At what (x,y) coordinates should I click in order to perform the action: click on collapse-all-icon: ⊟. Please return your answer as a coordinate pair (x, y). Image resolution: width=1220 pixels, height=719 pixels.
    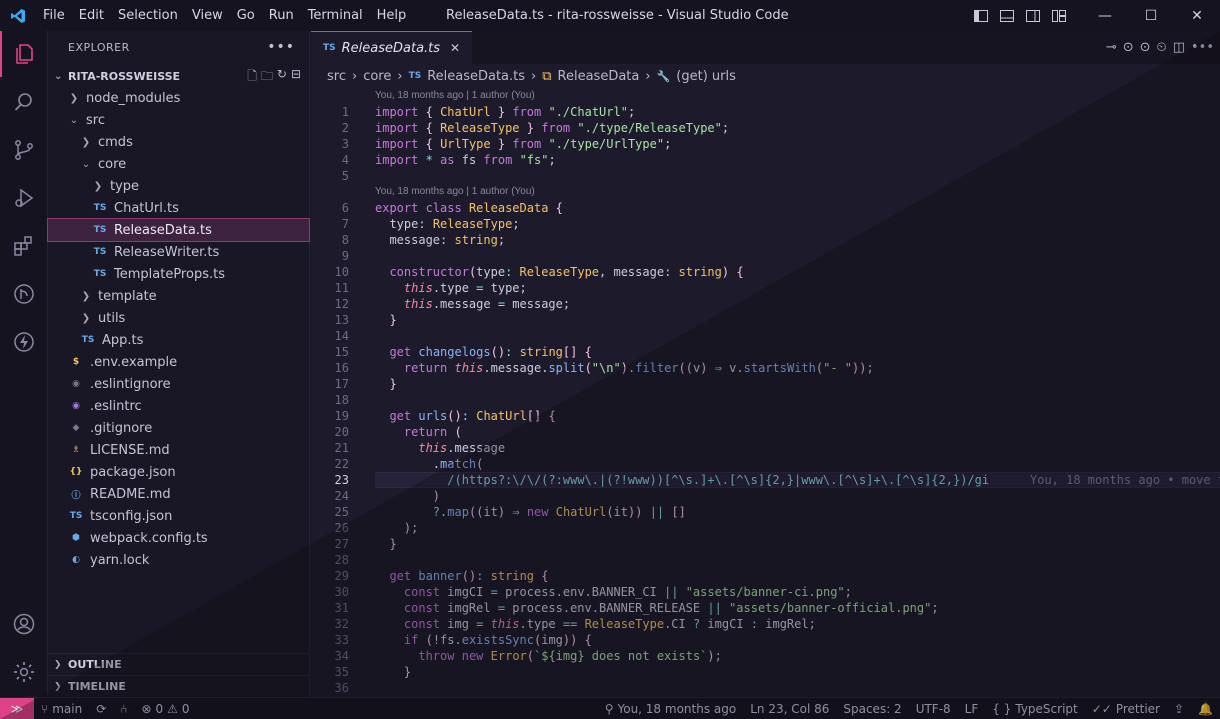
    Looking at the image, I should click on (296, 77).